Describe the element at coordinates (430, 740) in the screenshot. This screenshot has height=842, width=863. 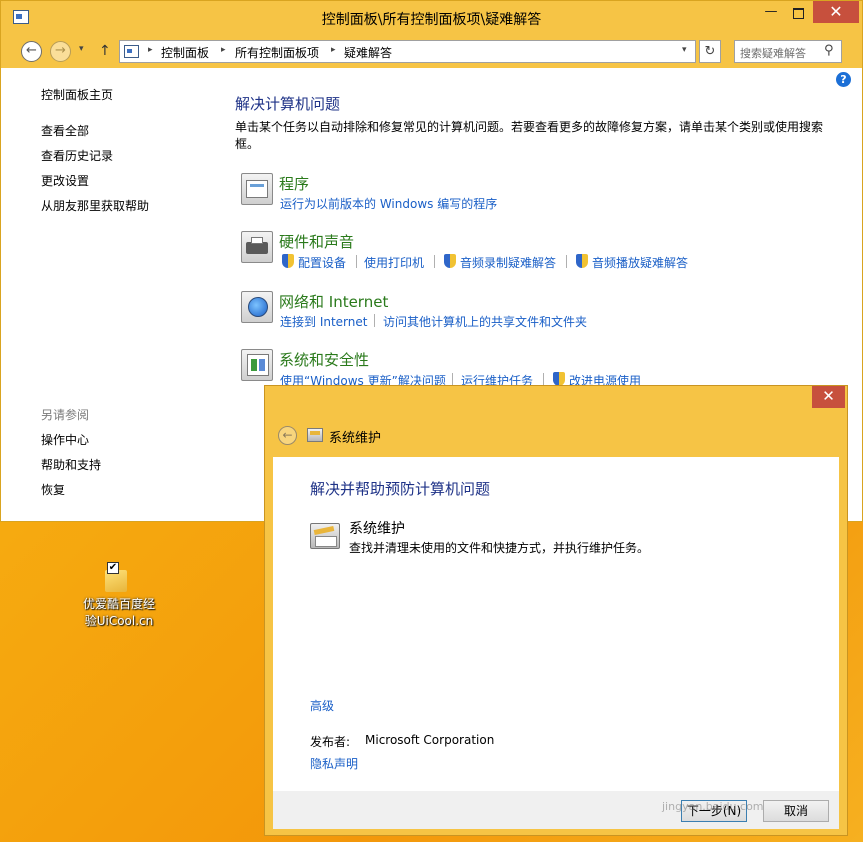
I see `publisher-value: Microsoft Corporation` at that location.